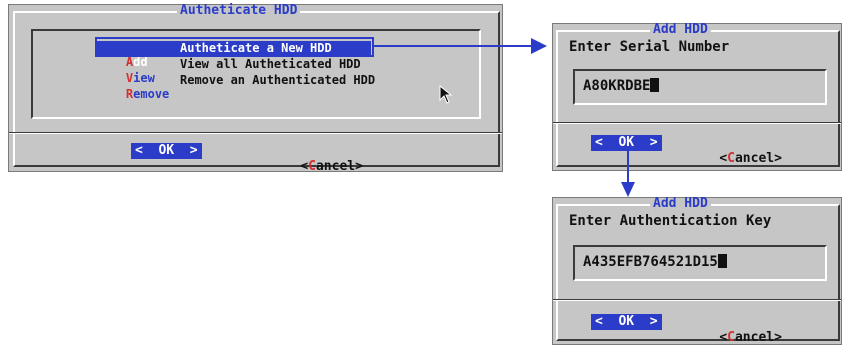 The width and height of the screenshot is (842, 362). What do you see at coordinates (446, 94) in the screenshot?
I see `mouse-pointer-icon` at bounding box center [446, 94].